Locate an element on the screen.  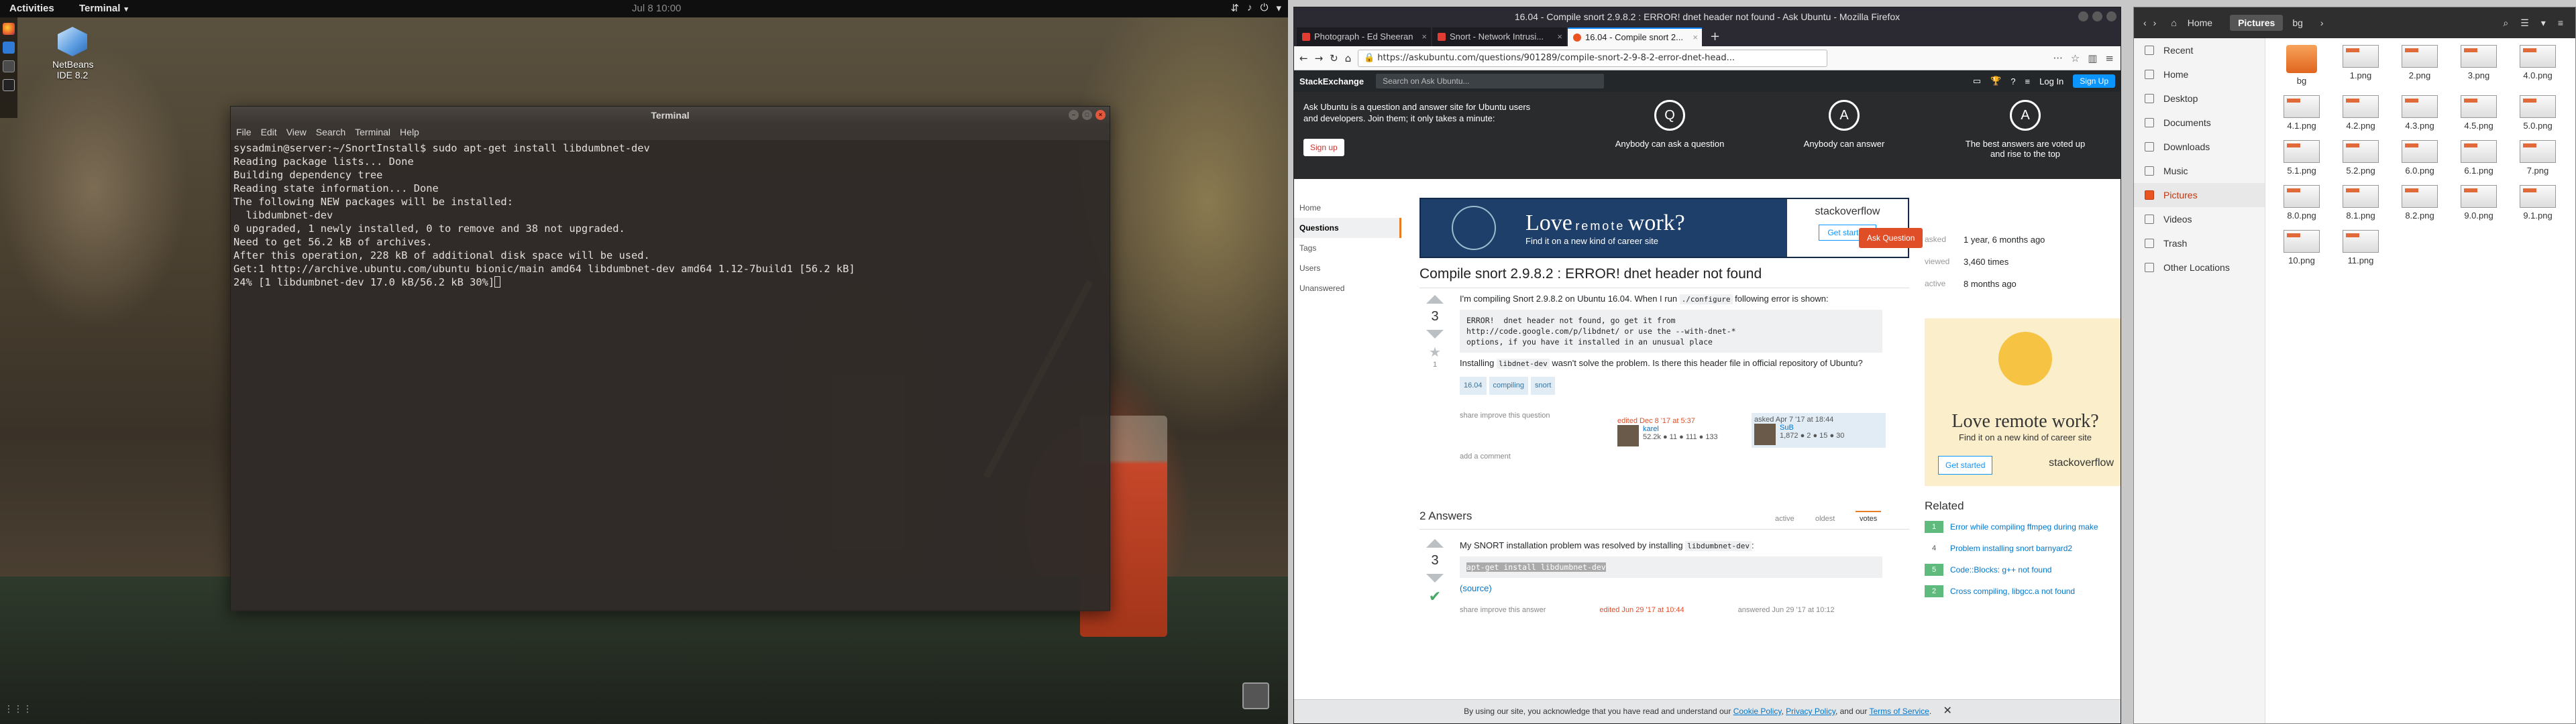
chevron-down-icon: ▾ is located at coordinates (2543, 23).